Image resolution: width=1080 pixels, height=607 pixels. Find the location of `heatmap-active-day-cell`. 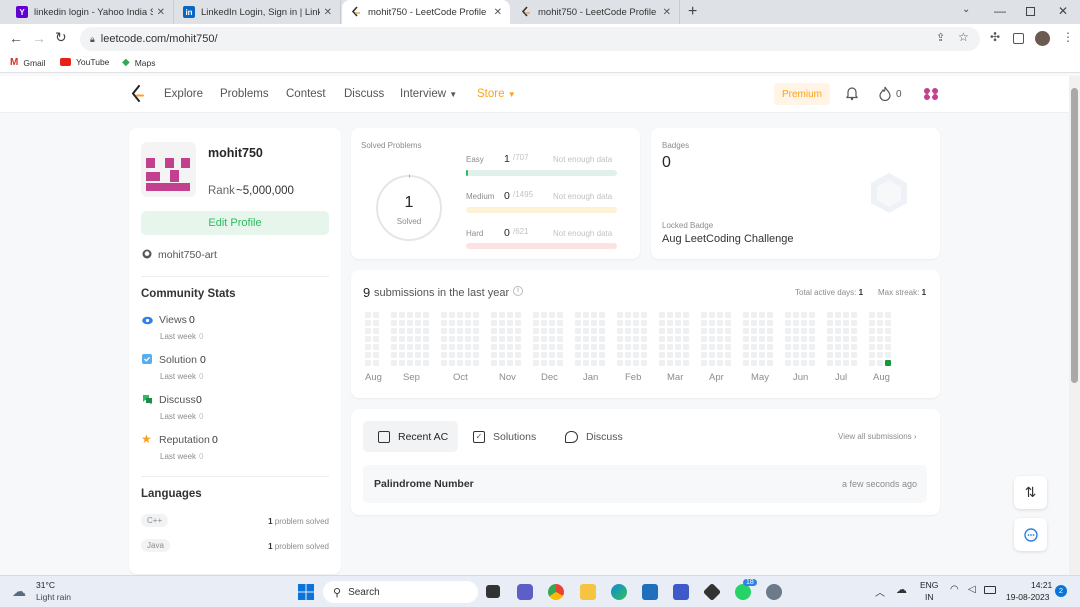

heatmap-active-day-cell is located at coordinates (888, 363).